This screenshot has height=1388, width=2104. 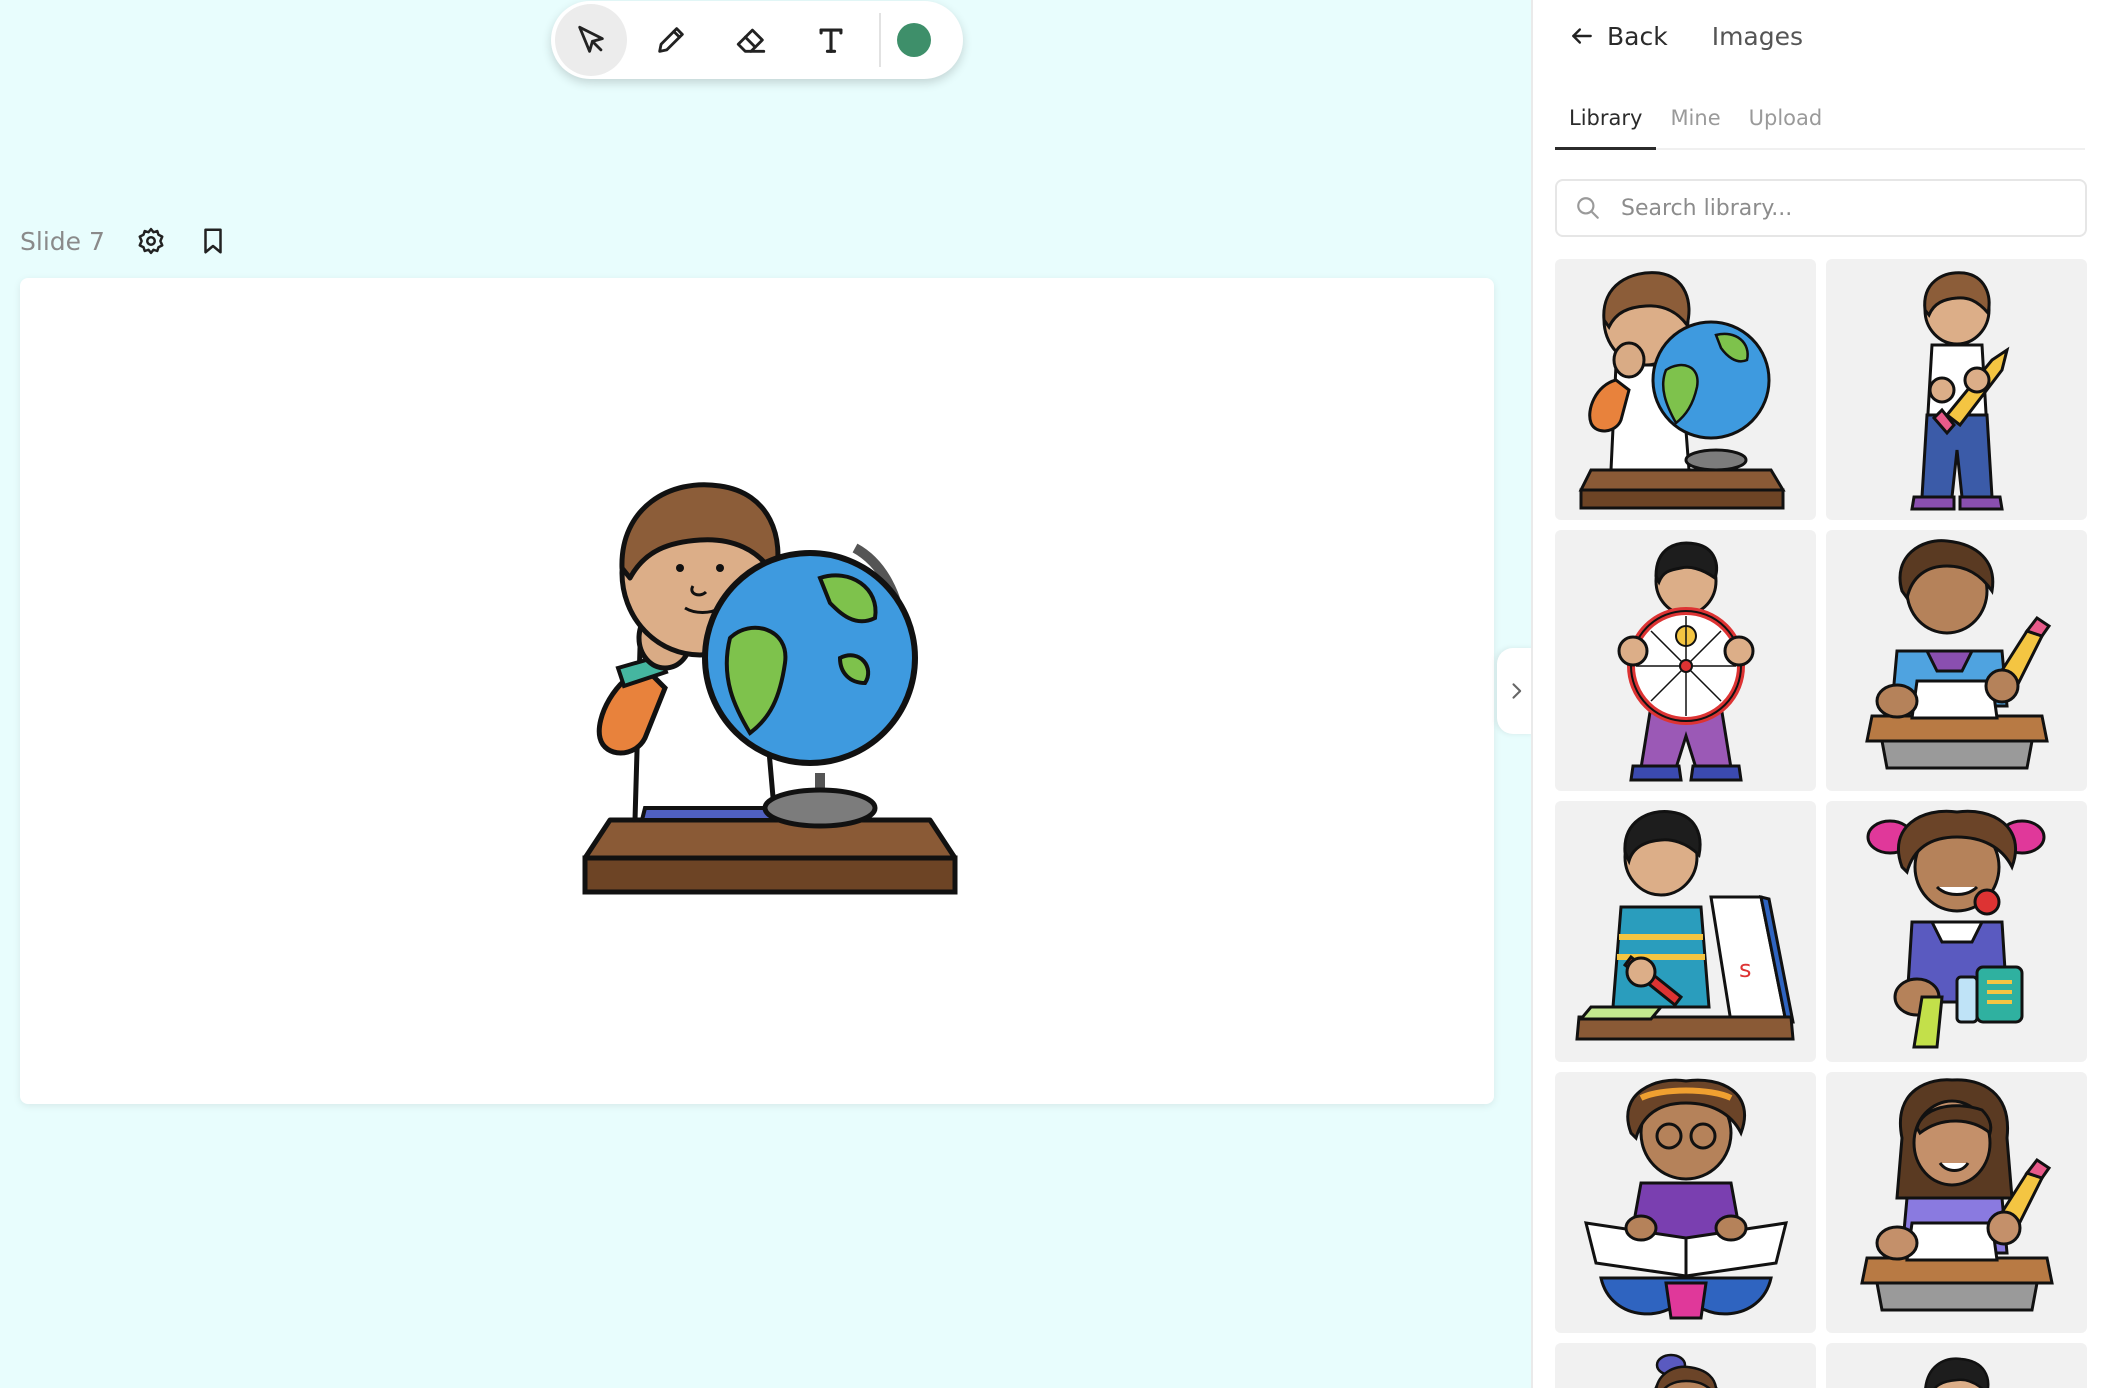 I want to click on image-source-tabs: Library Mine Upload, so click(x=1820, y=124).